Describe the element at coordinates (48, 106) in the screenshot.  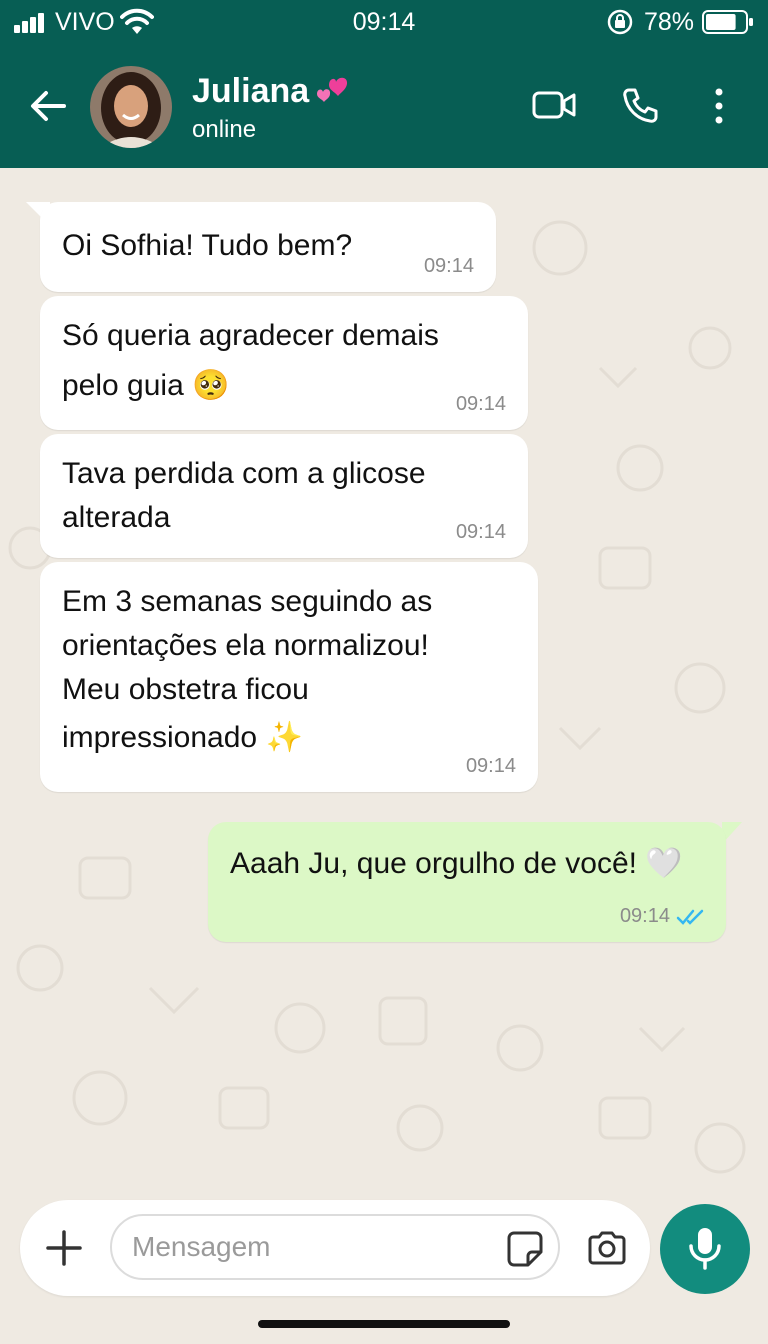
I see `back-arrow-icon` at that location.